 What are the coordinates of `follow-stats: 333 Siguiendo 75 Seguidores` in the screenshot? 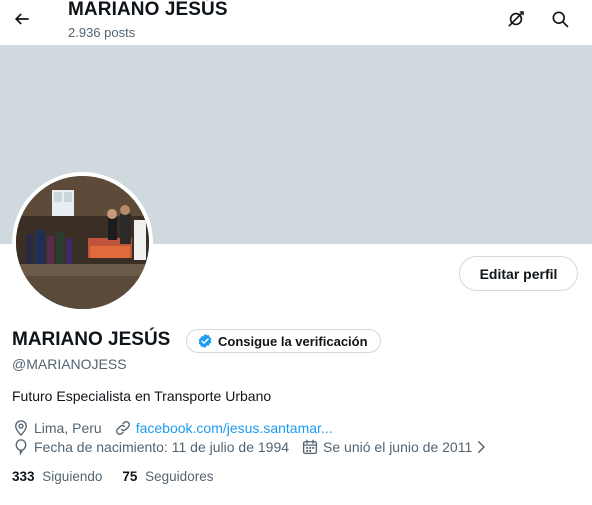 It's located at (122, 476).